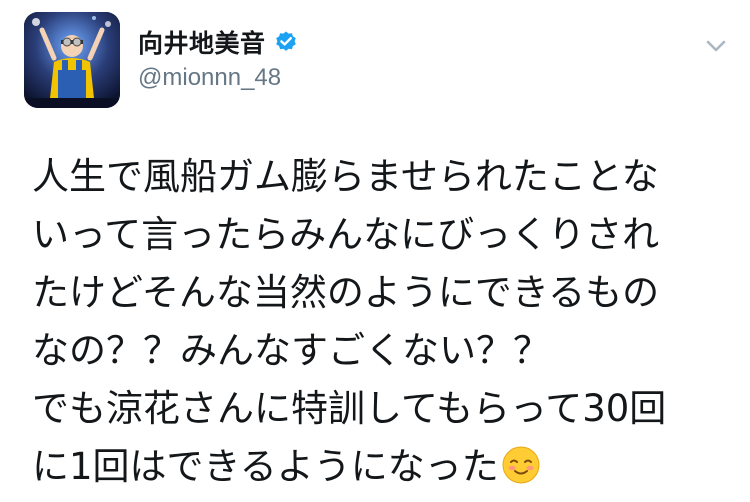  What do you see at coordinates (716, 46) in the screenshot?
I see `chevron-down-icon` at bounding box center [716, 46].